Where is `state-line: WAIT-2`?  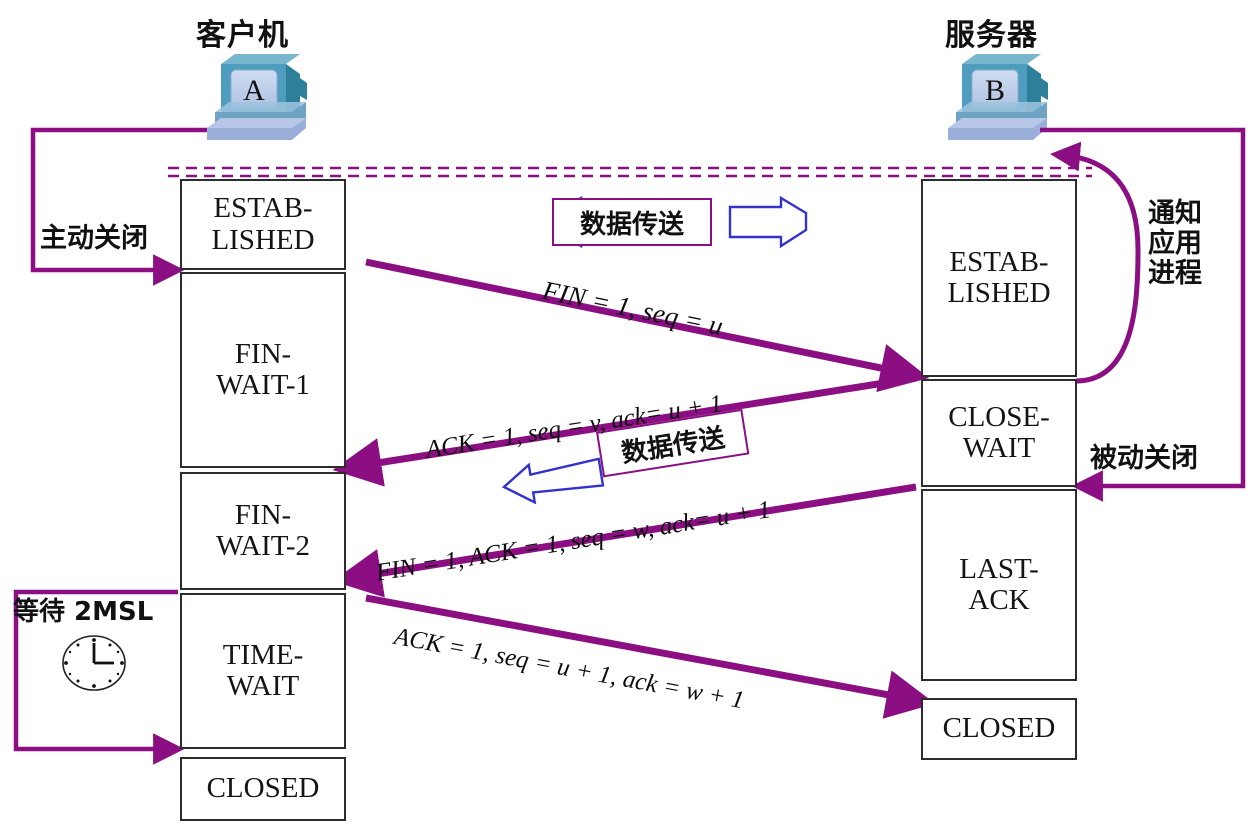 state-line: WAIT-2 is located at coordinates (263, 546).